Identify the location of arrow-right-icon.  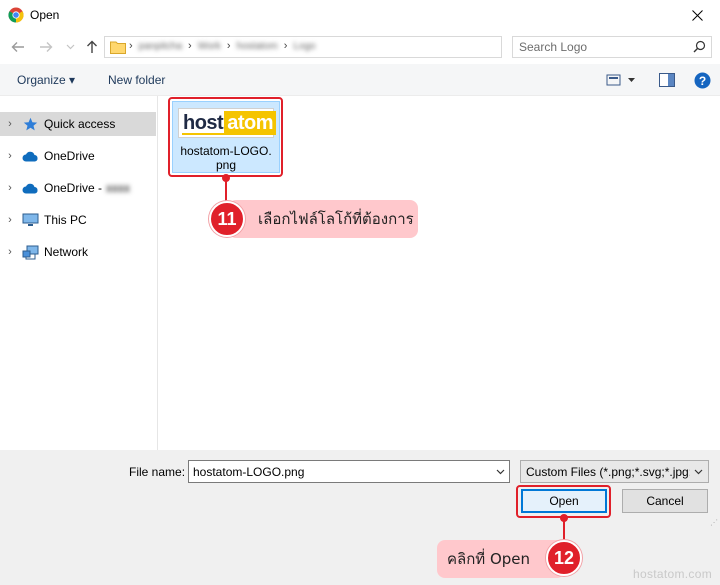
(46, 47).